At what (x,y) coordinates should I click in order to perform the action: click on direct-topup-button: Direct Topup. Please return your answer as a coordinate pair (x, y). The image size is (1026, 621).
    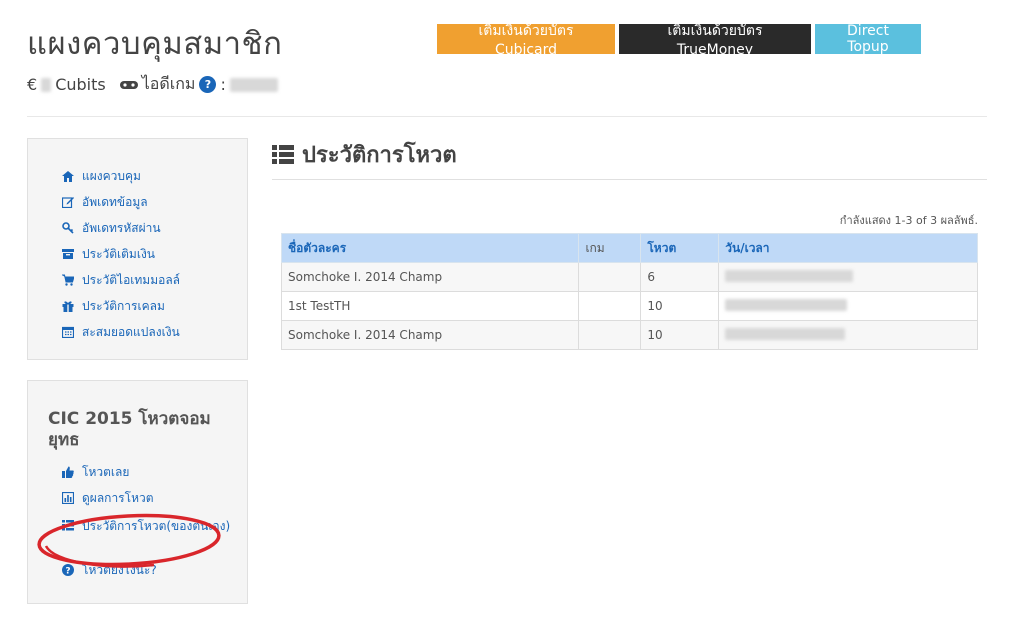
    Looking at the image, I should click on (868, 39).